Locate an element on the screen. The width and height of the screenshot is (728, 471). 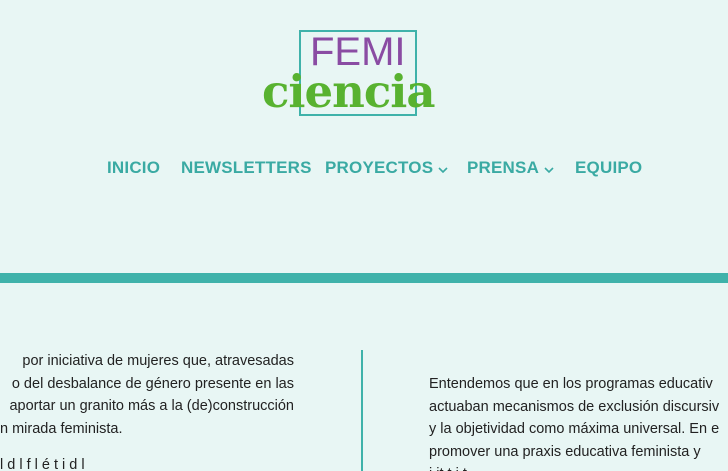
paragraph-line: l d l f l é t i d l is located at coordinates (42, 464).